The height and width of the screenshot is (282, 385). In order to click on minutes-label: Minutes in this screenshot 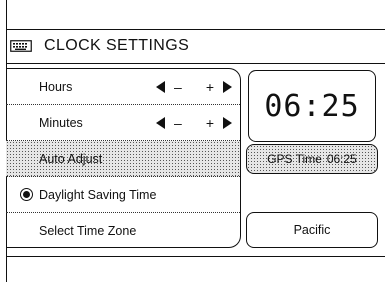, I will do `click(61, 122)`.